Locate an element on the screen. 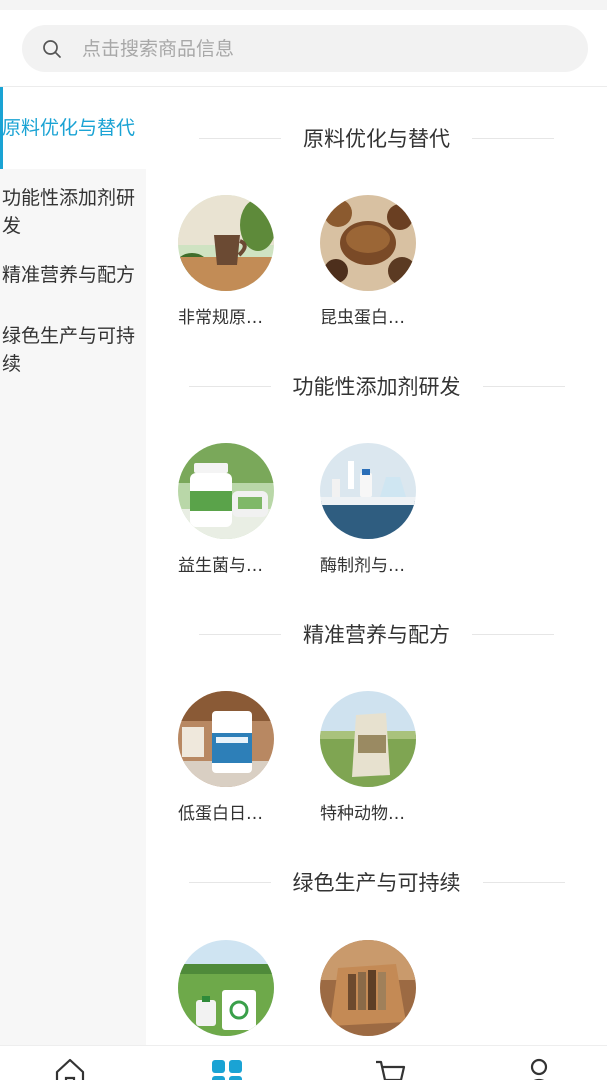 Image resolution: width=607 pixels, height=1080 pixels. category-icon is located at coordinates (227, 1068).